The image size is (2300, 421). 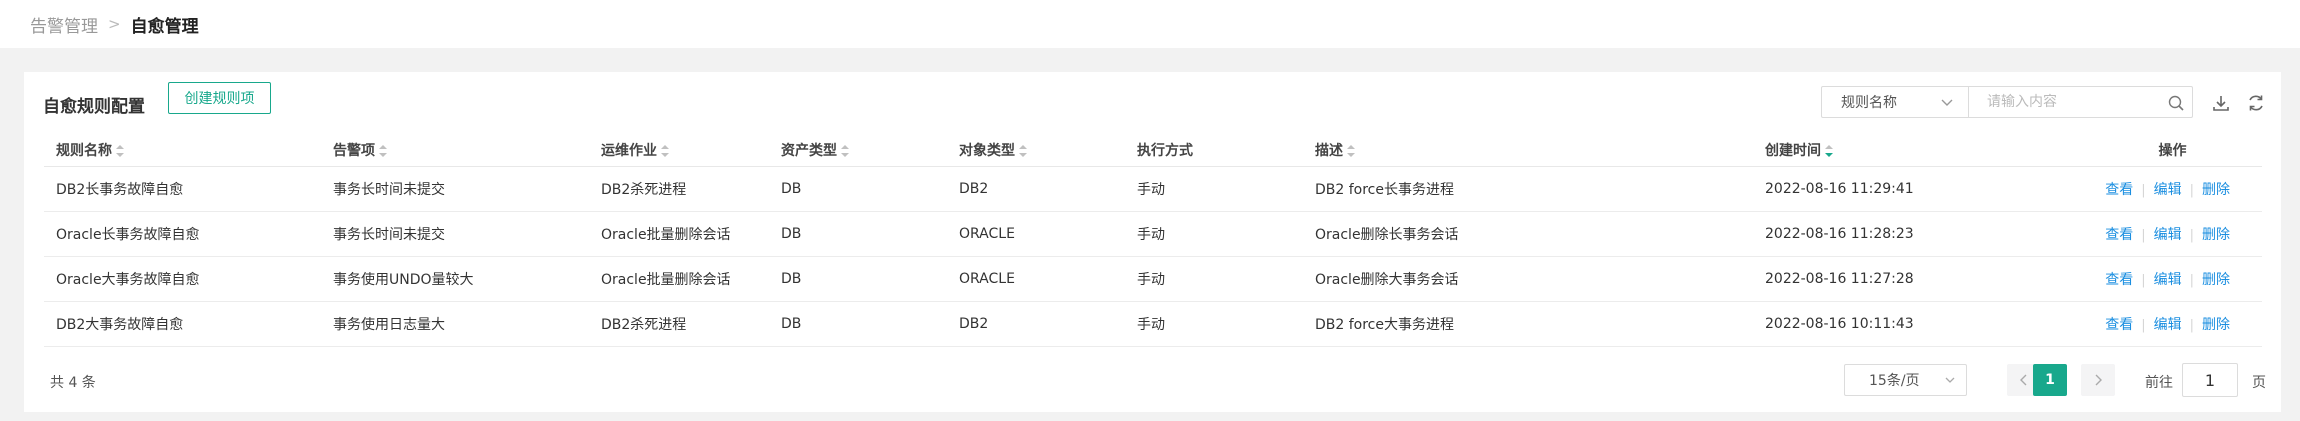 What do you see at coordinates (1918, 234) in the screenshot?
I see `created-time-cell: 2022-08-16 11:28:23` at bounding box center [1918, 234].